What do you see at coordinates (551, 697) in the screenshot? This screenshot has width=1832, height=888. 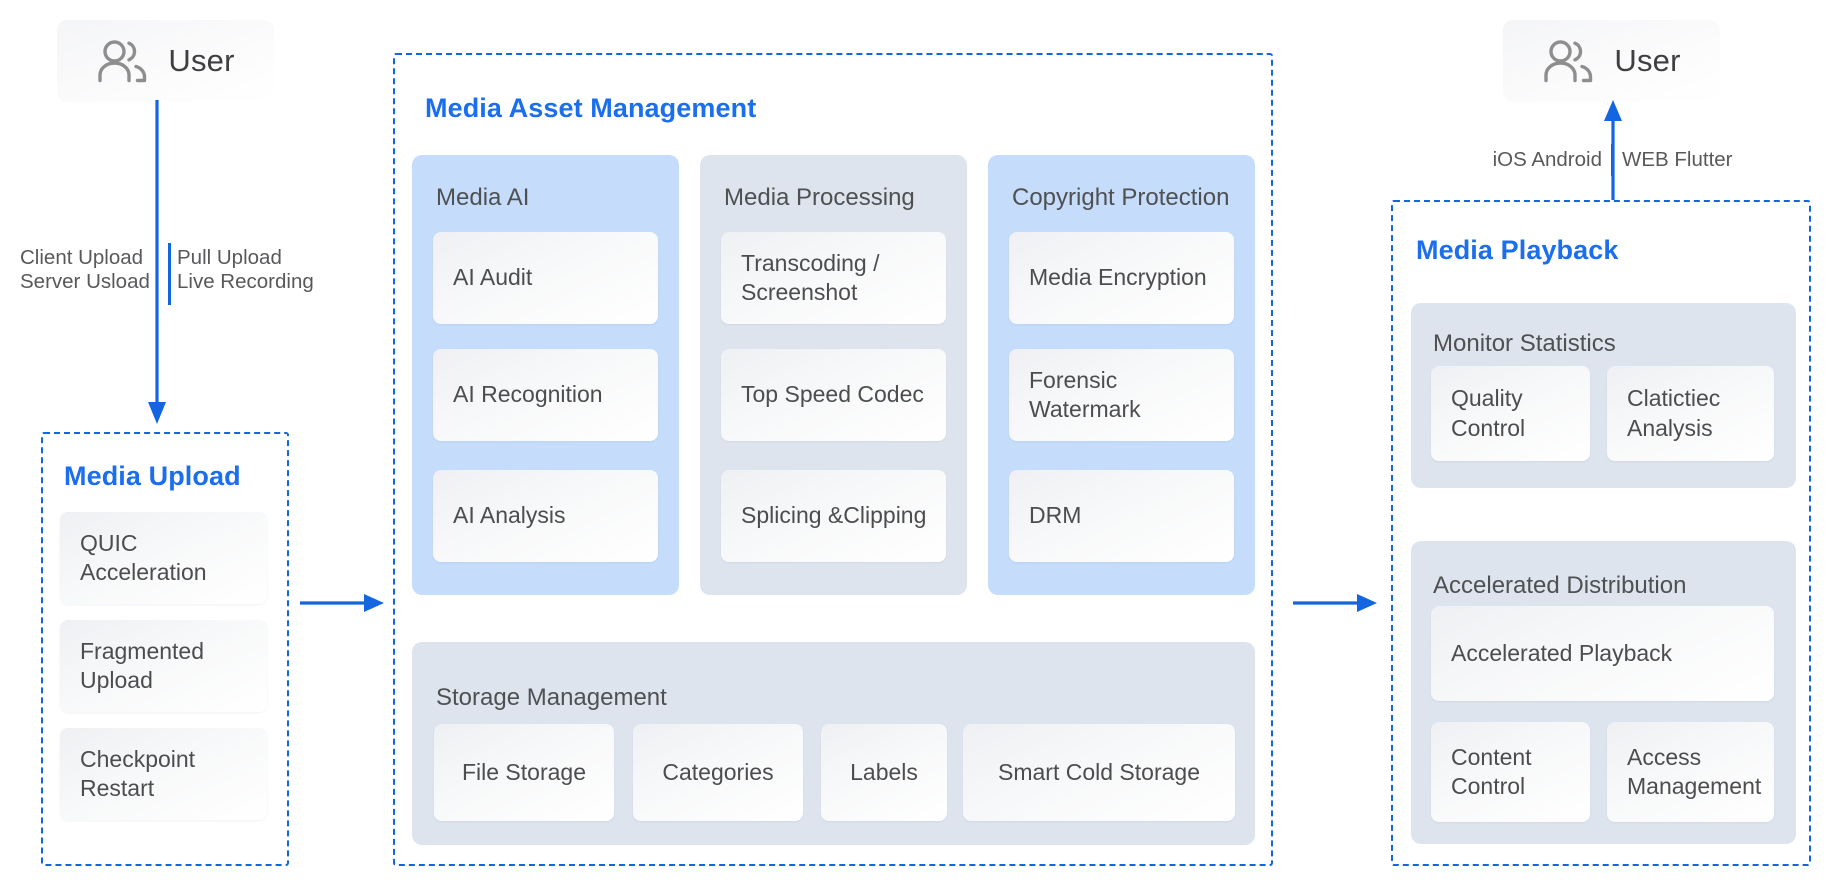 I see `storage-management-group-title: Storage Management` at bounding box center [551, 697].